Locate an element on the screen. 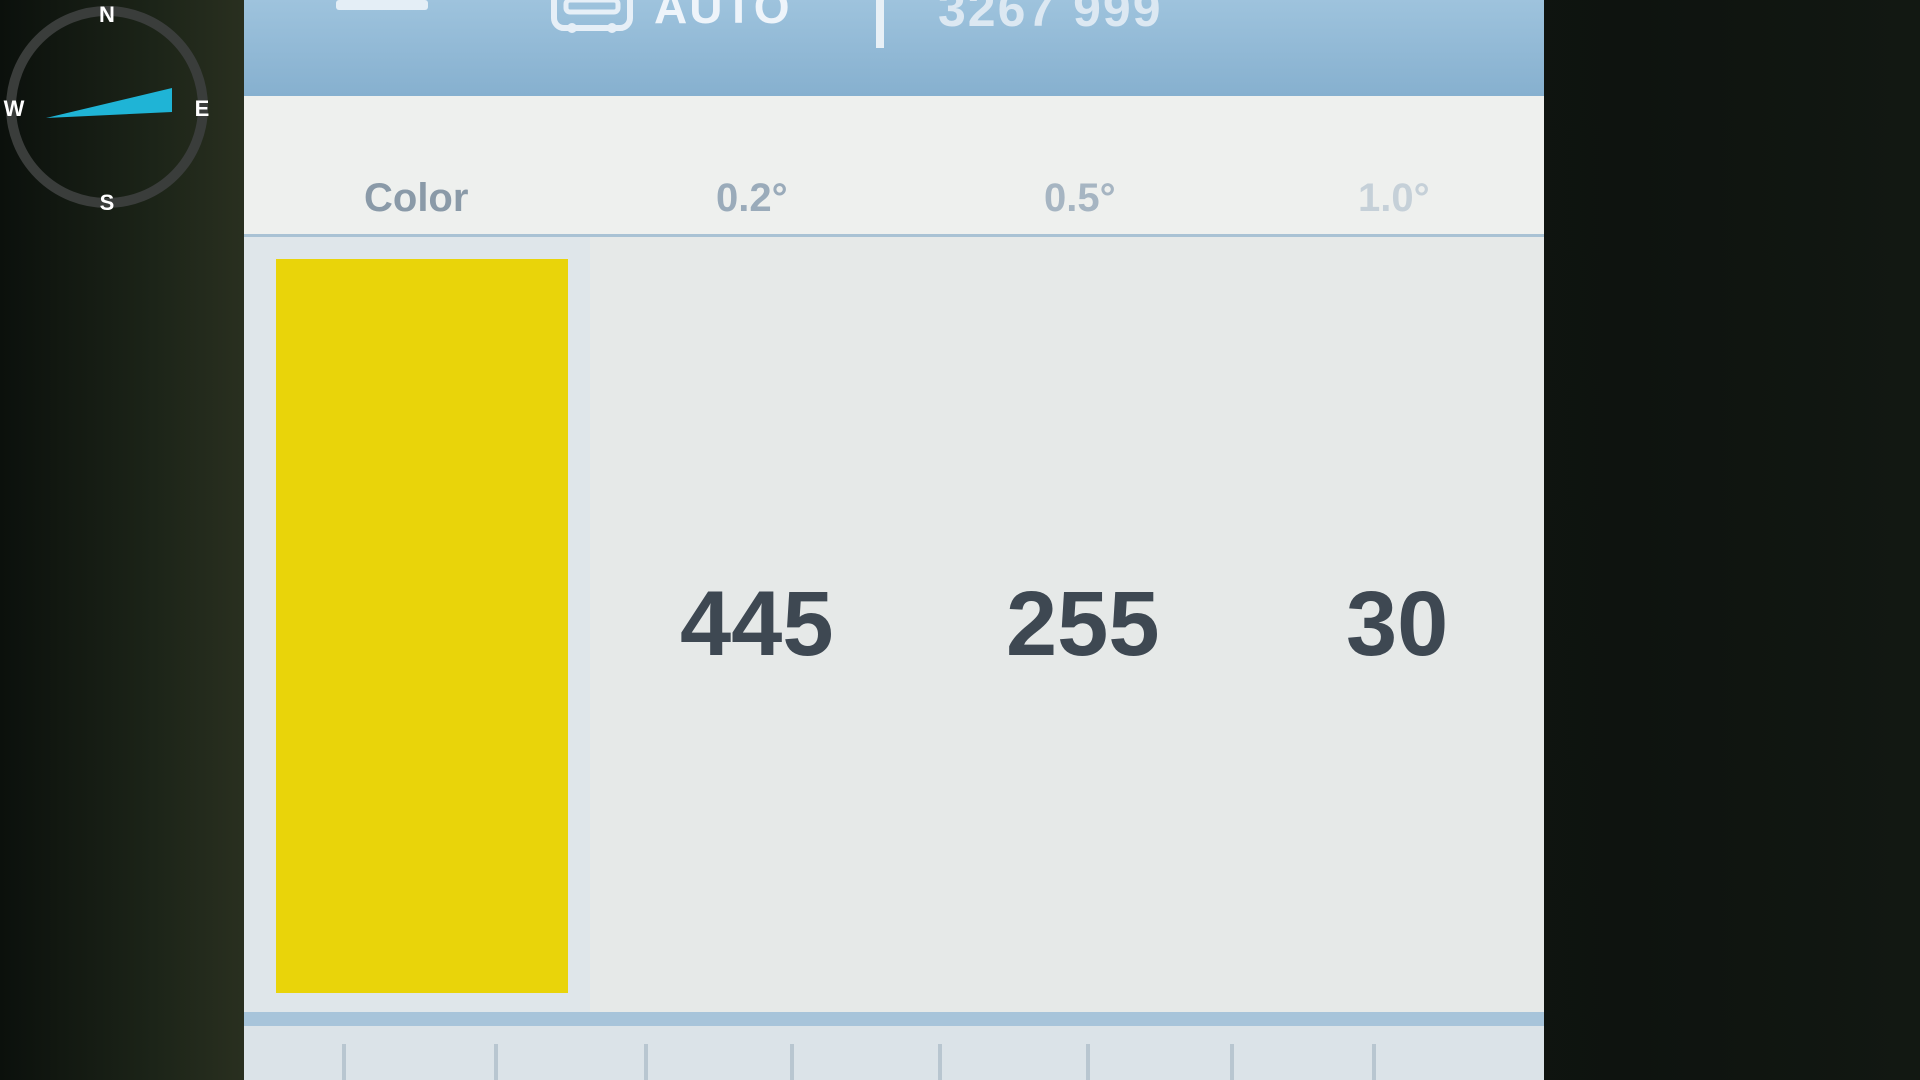  header-color: Color is located at coordinates (416, 198).